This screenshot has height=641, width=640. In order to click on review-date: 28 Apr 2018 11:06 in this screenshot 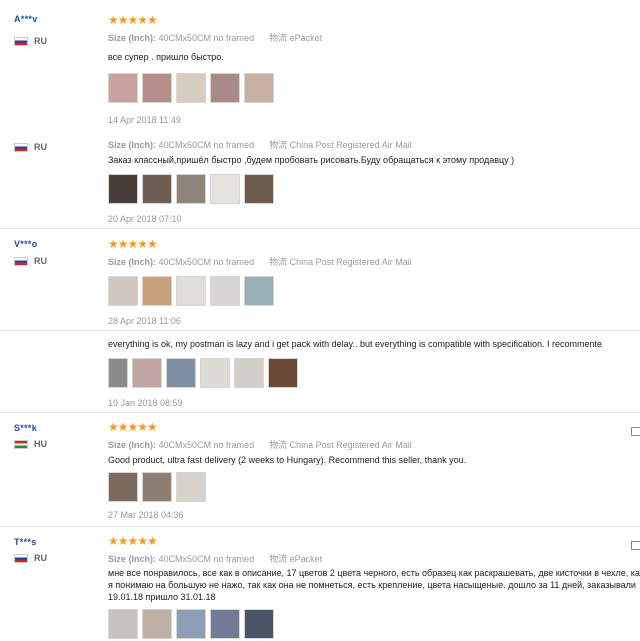, I will do `click(144, 321)`.